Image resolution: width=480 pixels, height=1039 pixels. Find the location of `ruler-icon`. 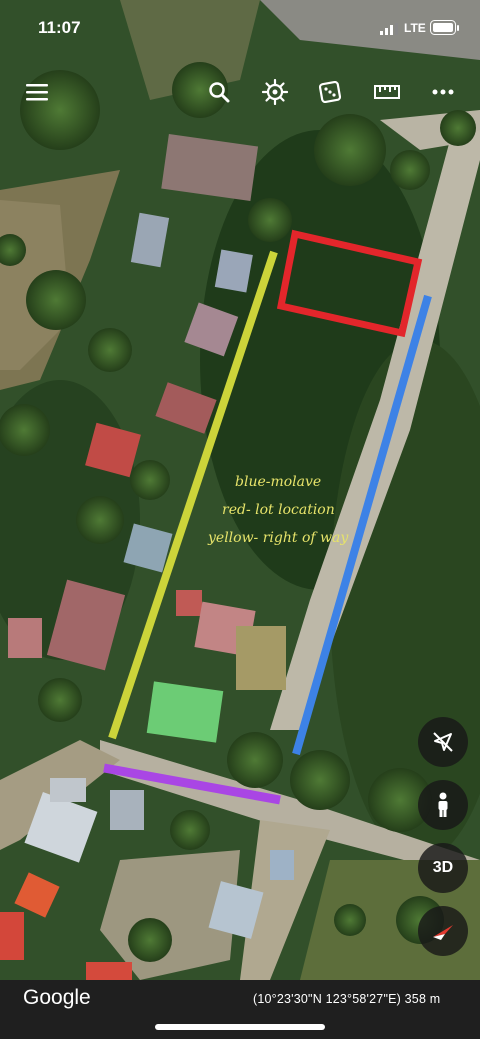

ruler-icon is located at coordinates (387, 92).